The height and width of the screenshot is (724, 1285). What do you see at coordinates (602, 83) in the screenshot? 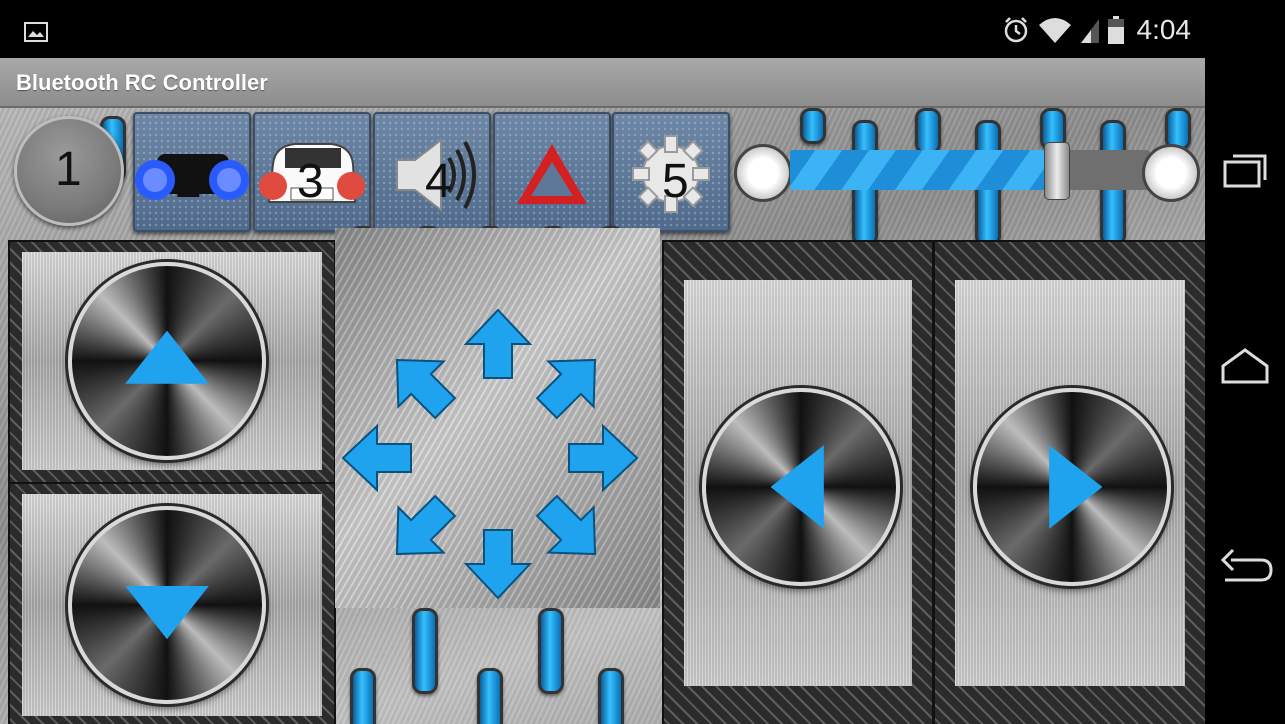
I see `action-bar: Bluetooth RC Controller` at bounding box center [602, 83].